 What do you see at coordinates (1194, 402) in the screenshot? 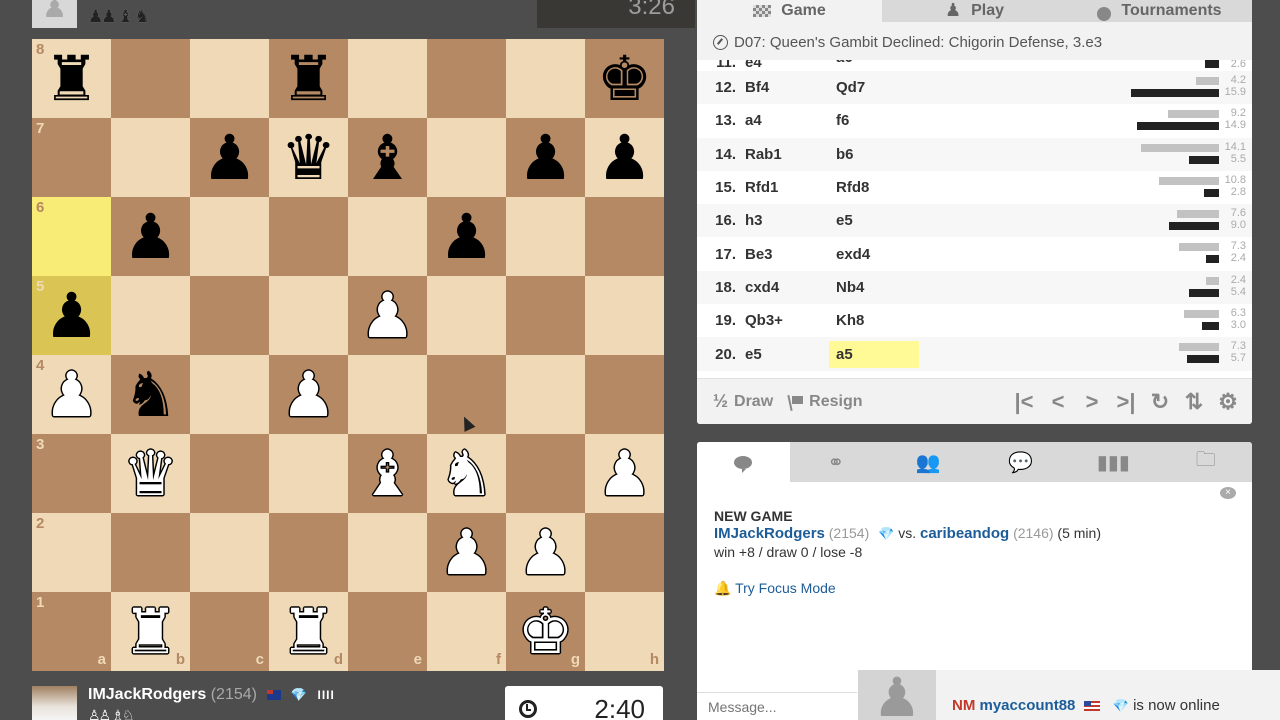
I see `flip-board-icon: ⇅` at bounding box center [1194, 402].